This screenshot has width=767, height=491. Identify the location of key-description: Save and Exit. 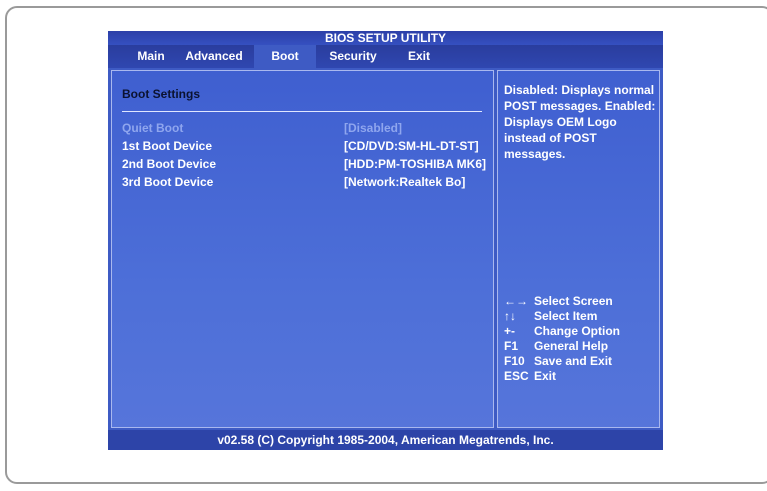
(573, 361).